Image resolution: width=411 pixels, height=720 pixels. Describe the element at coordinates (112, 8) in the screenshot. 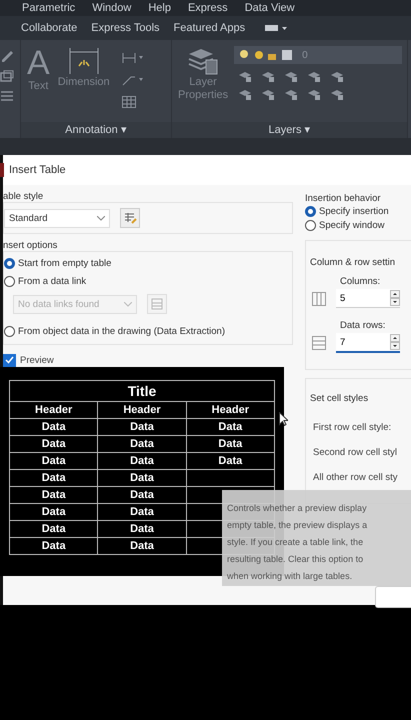

I see `menu-item: Window` at that location.